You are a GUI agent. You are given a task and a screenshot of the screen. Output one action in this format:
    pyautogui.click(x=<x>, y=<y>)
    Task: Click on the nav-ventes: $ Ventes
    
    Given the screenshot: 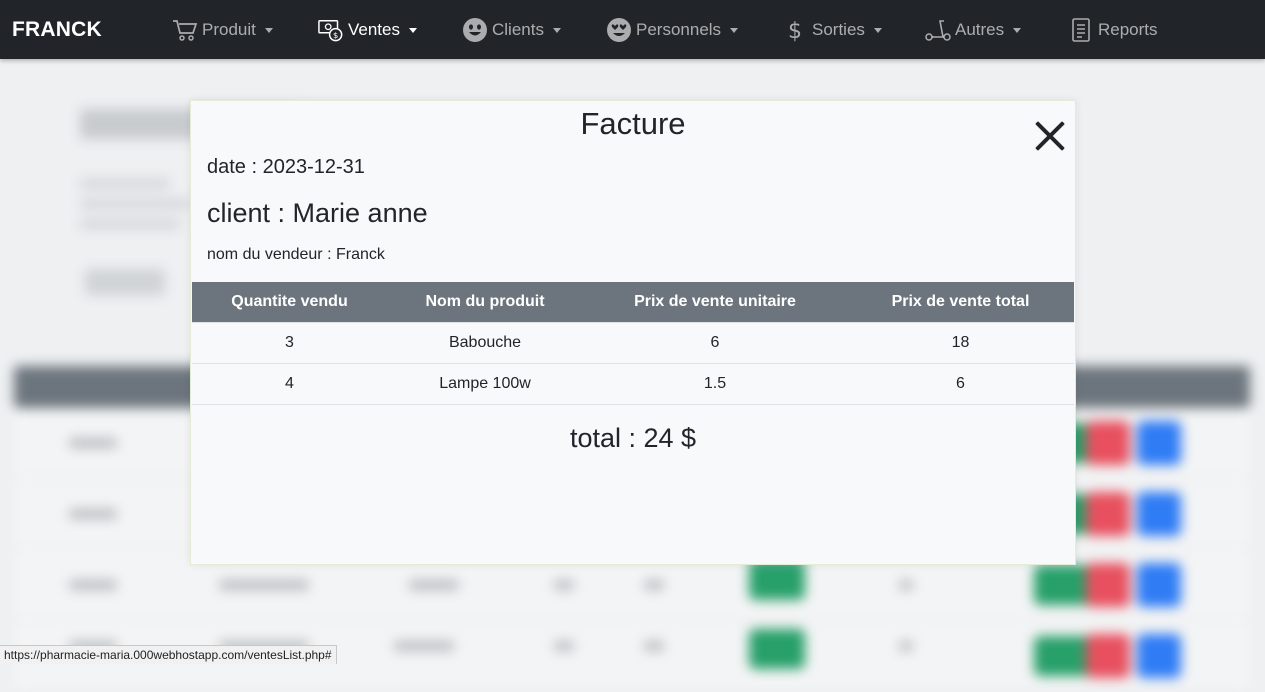 What is the action you would take?
    pyautogui.click(x=367, y=29)
    